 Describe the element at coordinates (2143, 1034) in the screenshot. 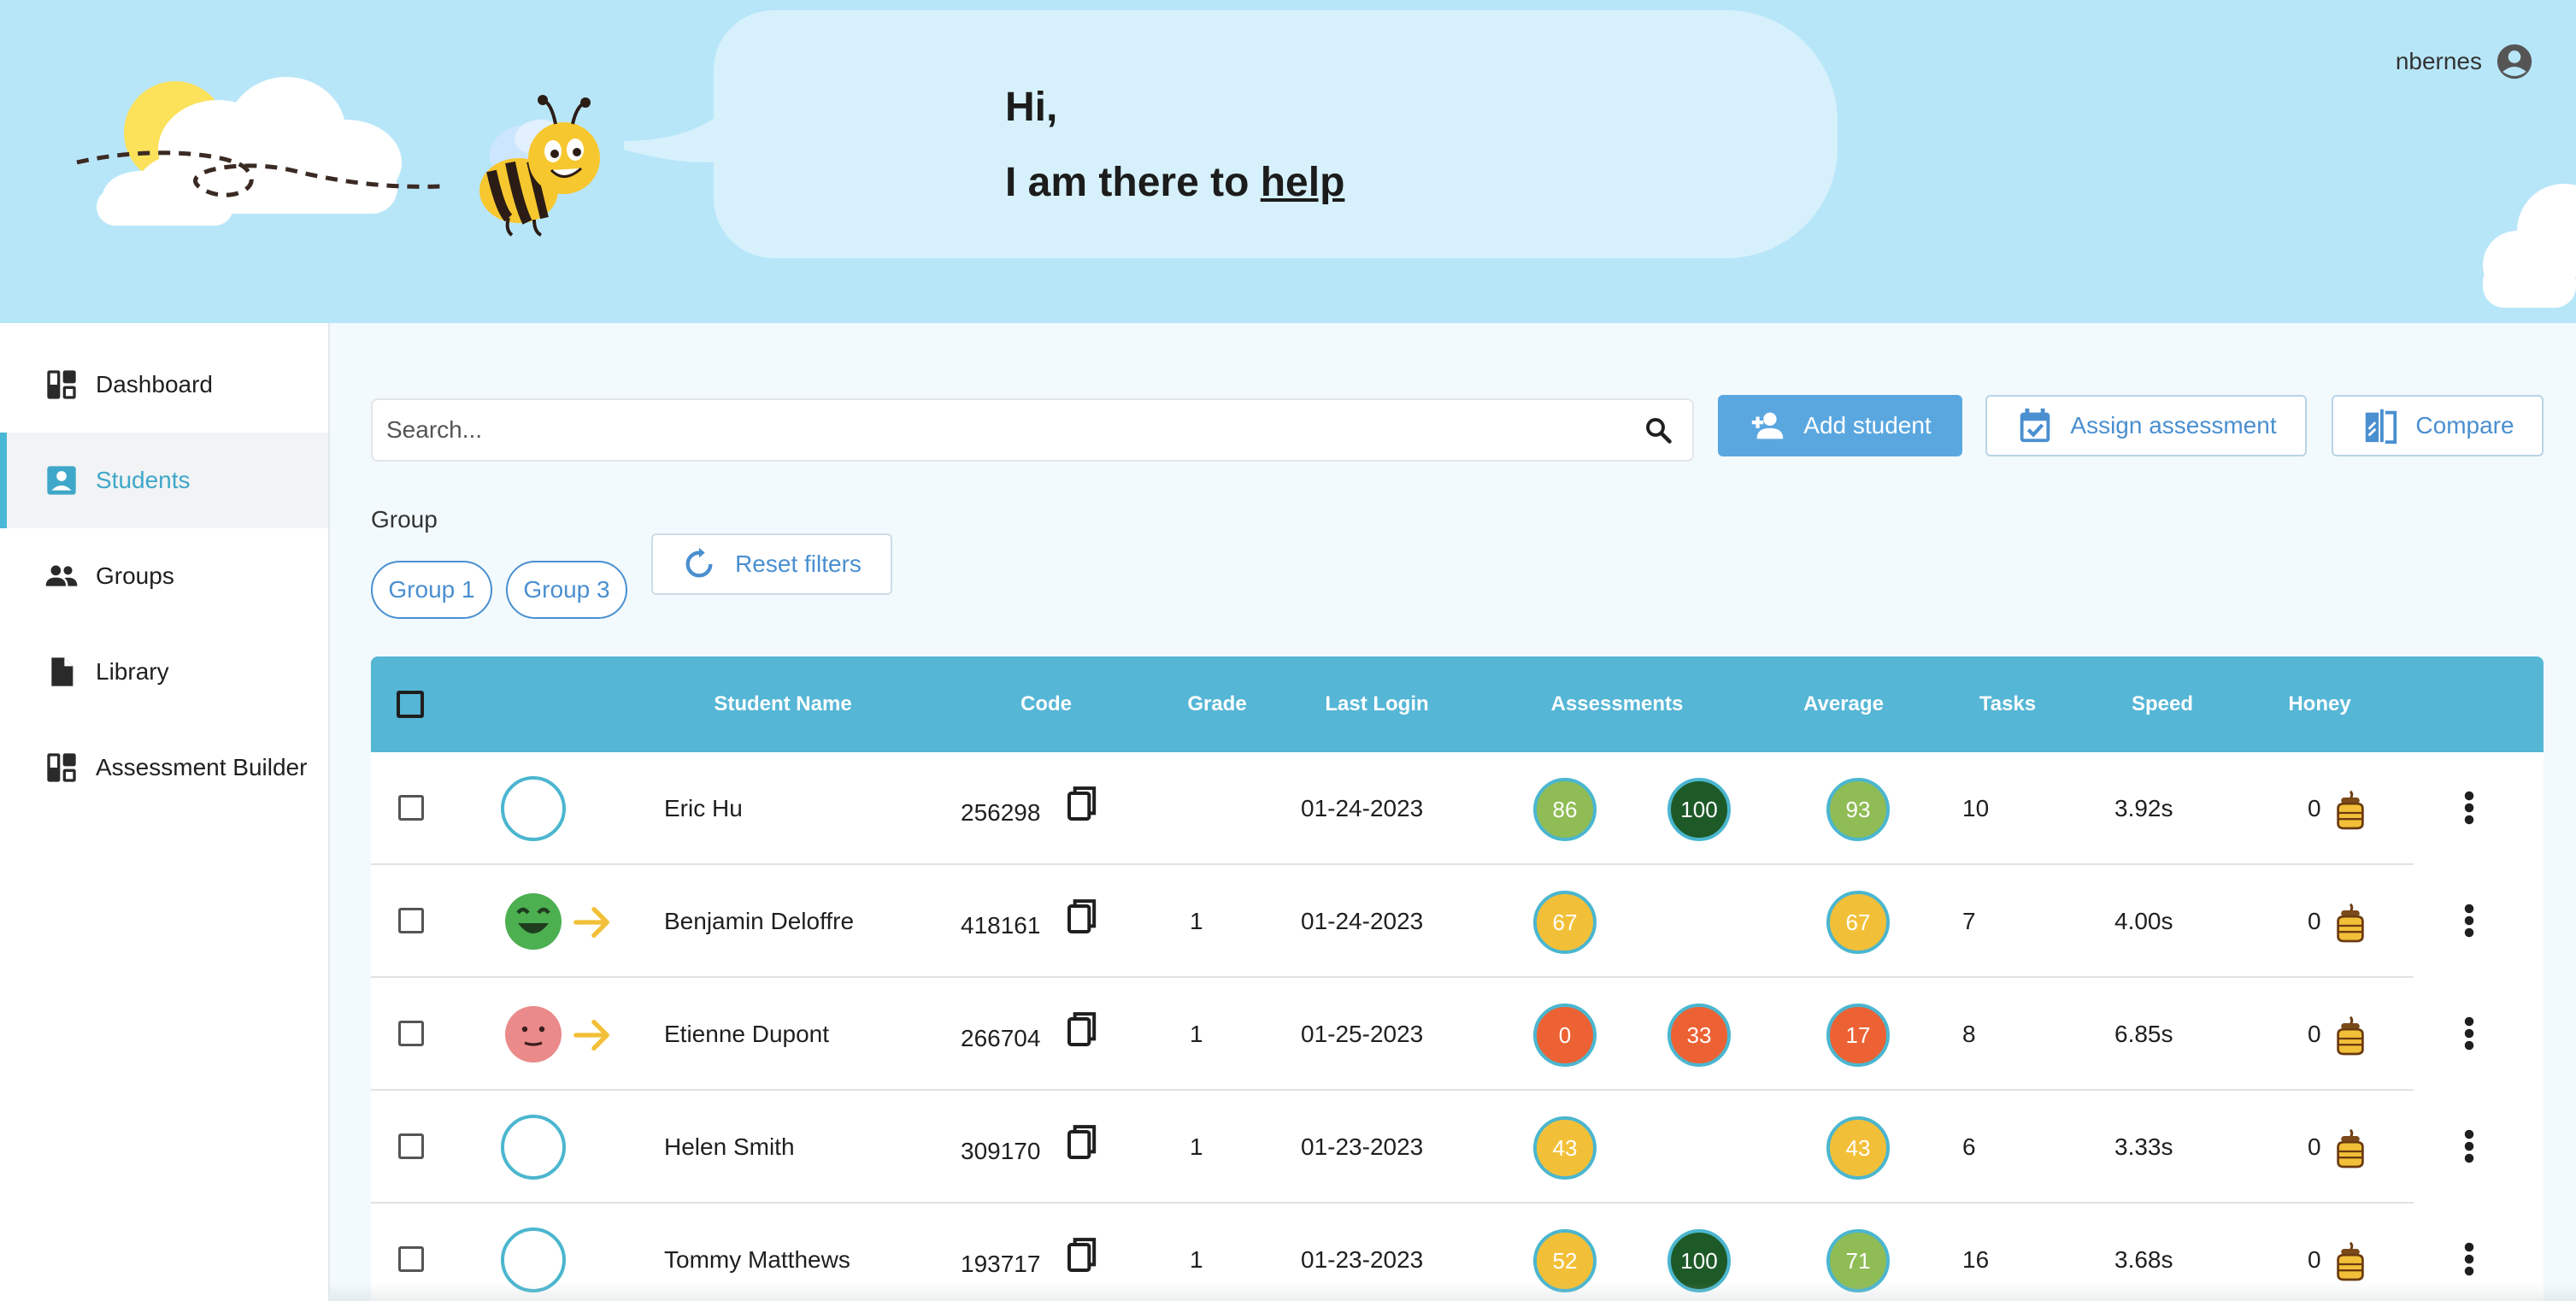

I see `speed-value: 6.85s` at that location.